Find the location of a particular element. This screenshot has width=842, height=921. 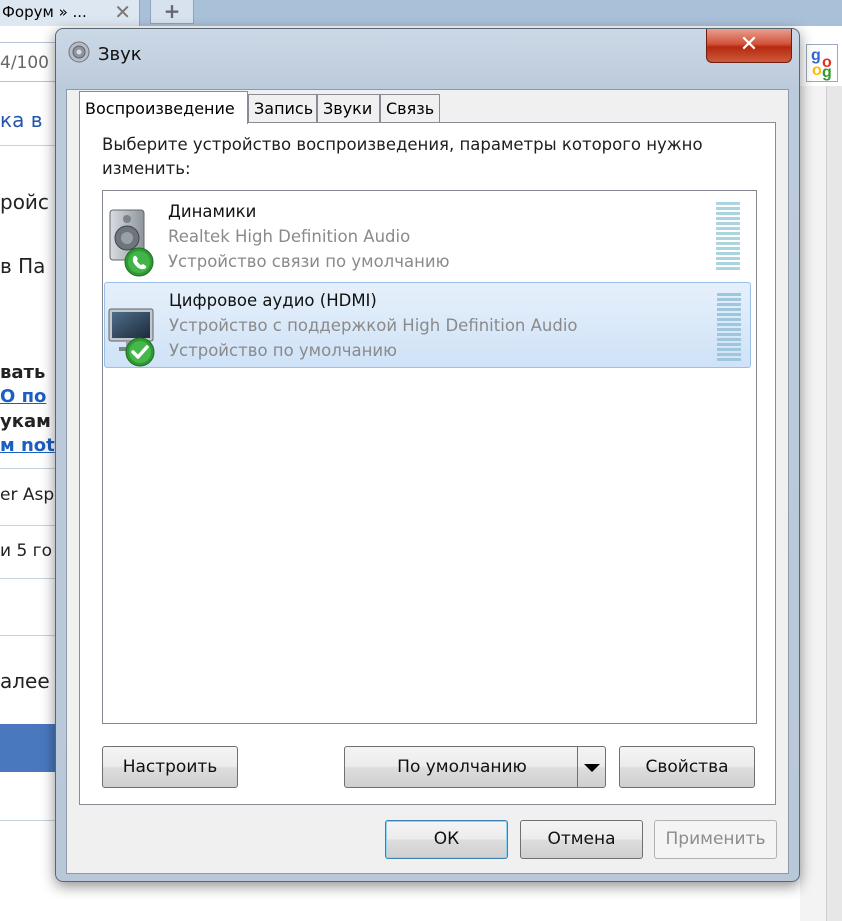

dialog-title: Звук is located at coordinates (120, 54).